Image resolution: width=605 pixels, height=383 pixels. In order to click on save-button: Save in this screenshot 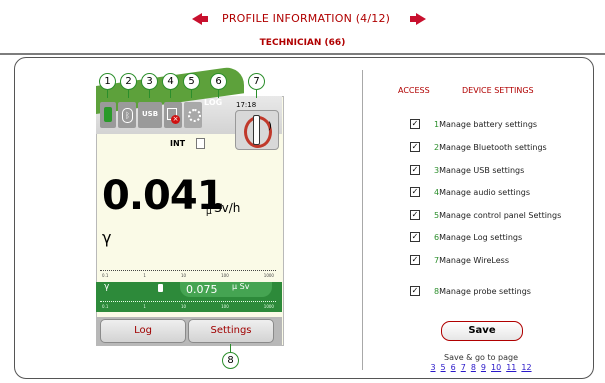, I will do `click(482, 331)`.